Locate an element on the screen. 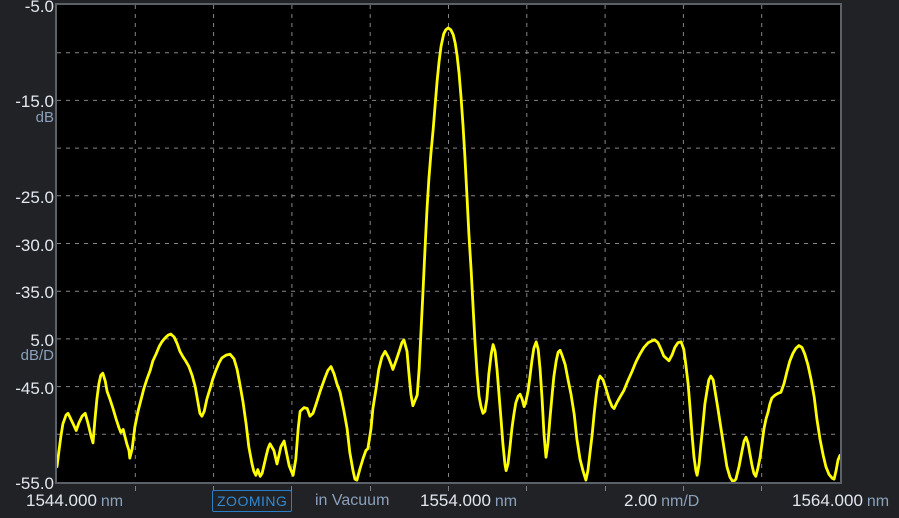 The image size is (899, 518). x-center-value: 1554.000 is located at coordinates (455, 500).